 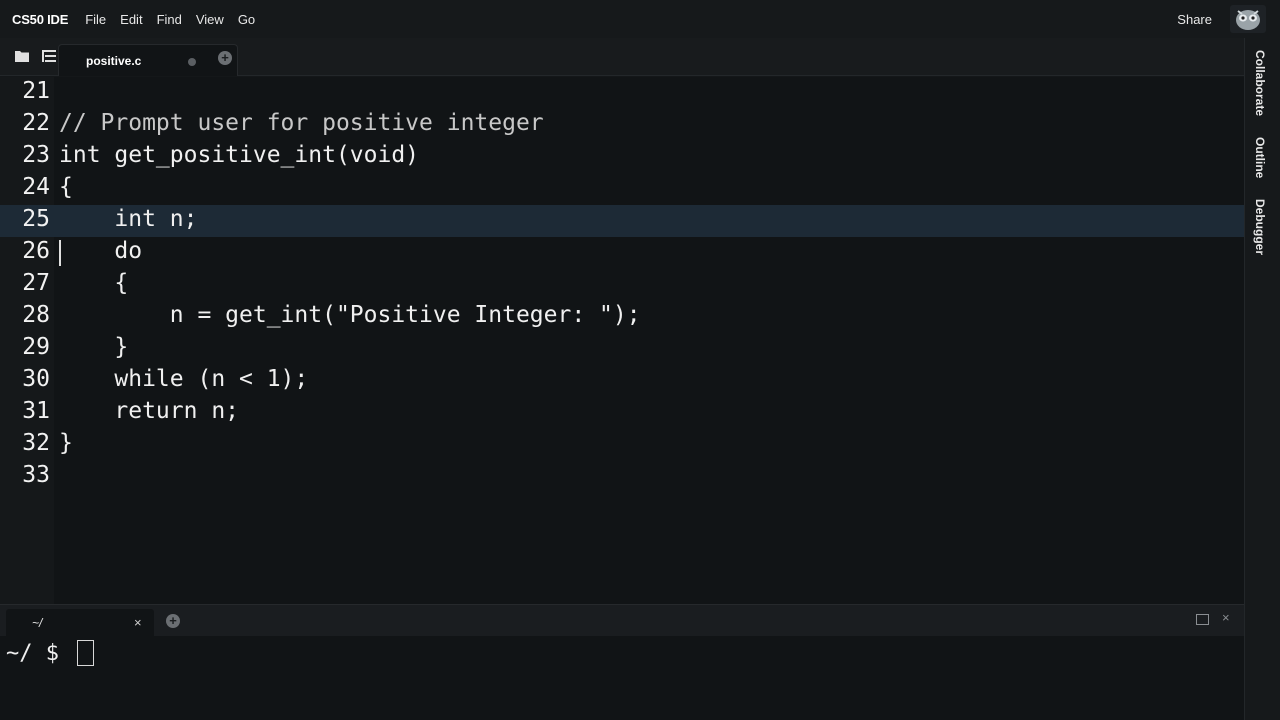 I want to click on editor-tab-bar: positive.c +, so click(x=622, y=57).